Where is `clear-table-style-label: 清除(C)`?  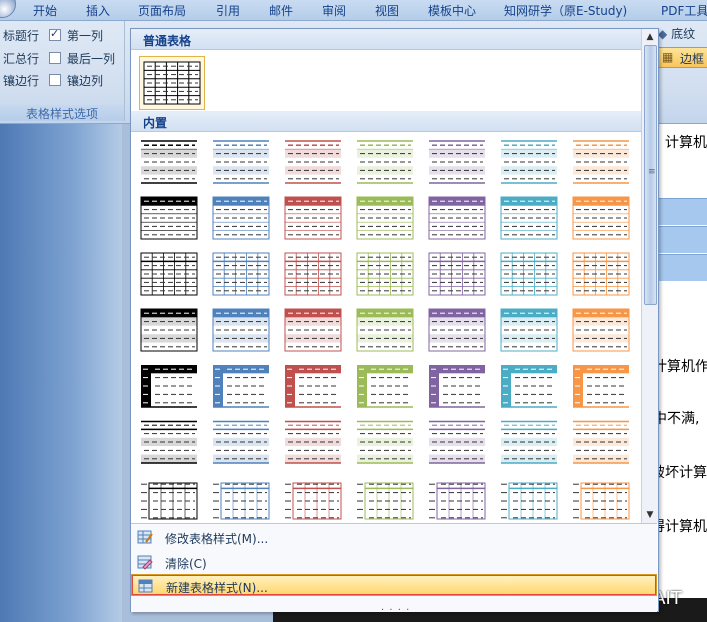 clear-table-style-label: 清除(C) is located at coordinates (186, 564).